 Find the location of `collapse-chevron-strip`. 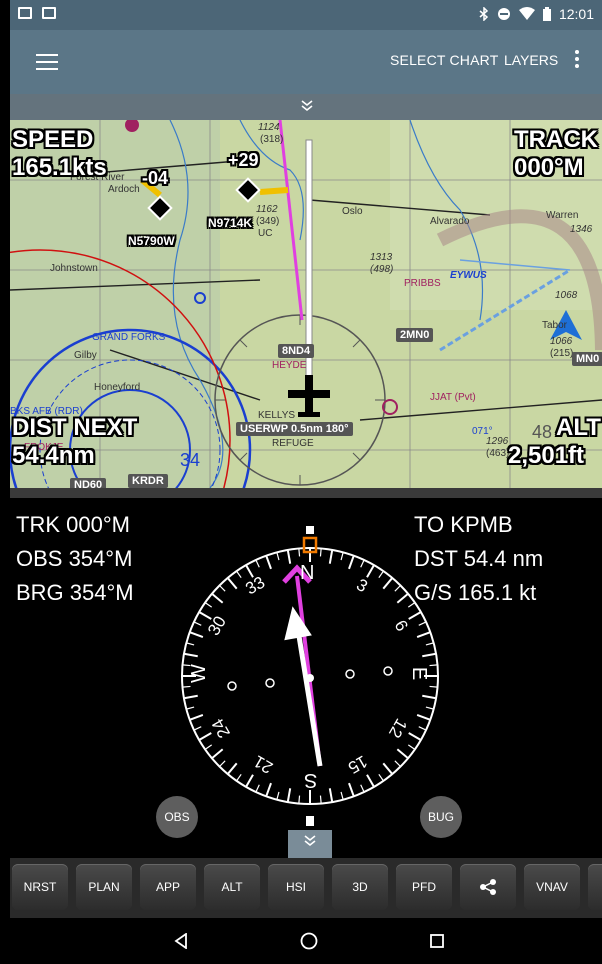

collapse-chevron-strip is located at coordinates (306, 107).